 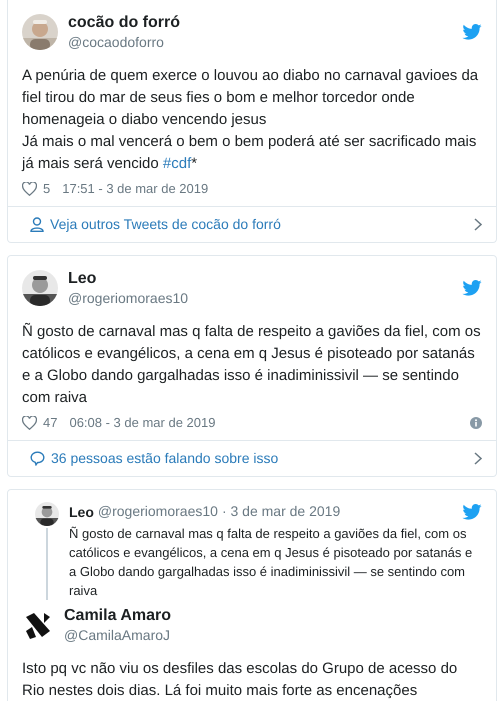 I want to click on quoted-text: Ñ gosto de carnaval mas q falta de respeito a gaviões da fiel, com os católicos e evangélicos, a cena em q Jesus é pisoteado por satanás e a Globo dando gargalhadas isso é inadiminissivil — se sentindo com raiva, so click(x=271, y=562).